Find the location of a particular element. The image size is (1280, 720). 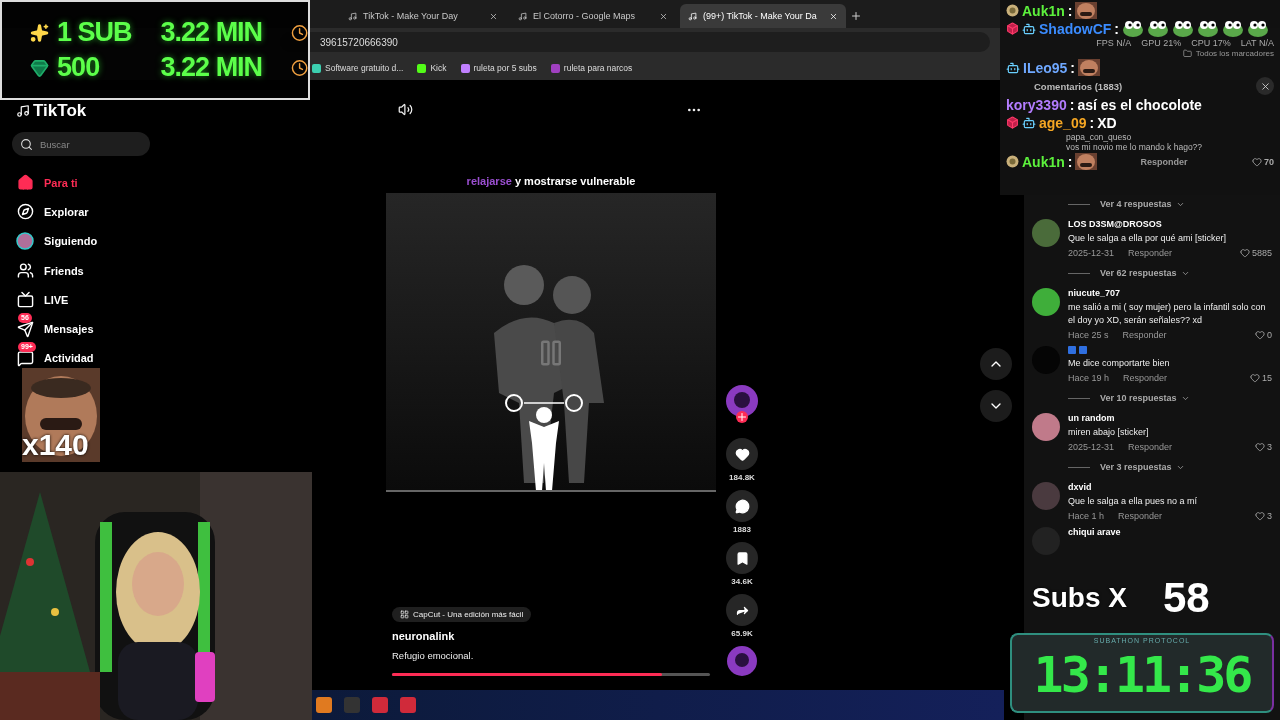

sound-avatar is located at coordinates (742, 661).